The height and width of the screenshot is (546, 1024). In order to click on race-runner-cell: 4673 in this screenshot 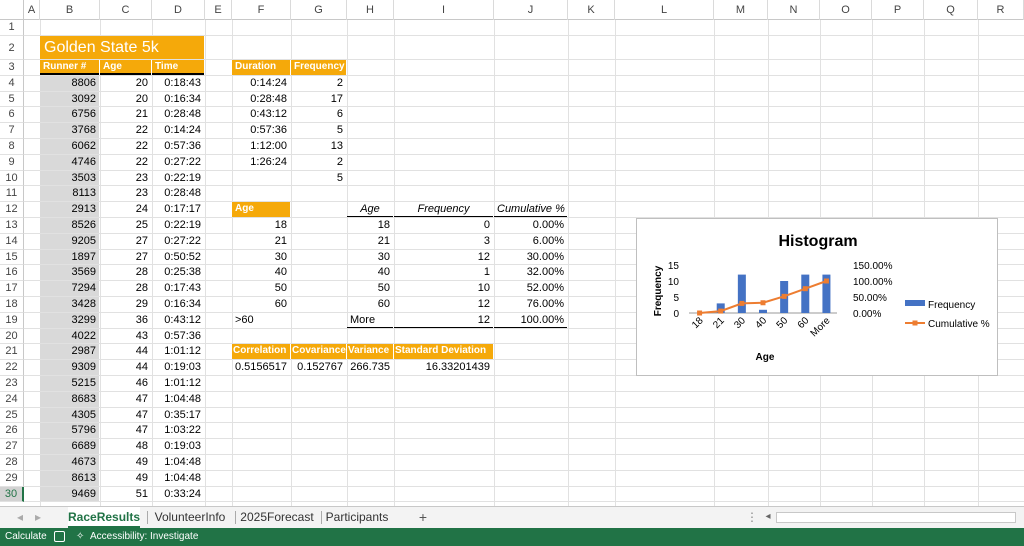, I will do `click(69, 462)`.